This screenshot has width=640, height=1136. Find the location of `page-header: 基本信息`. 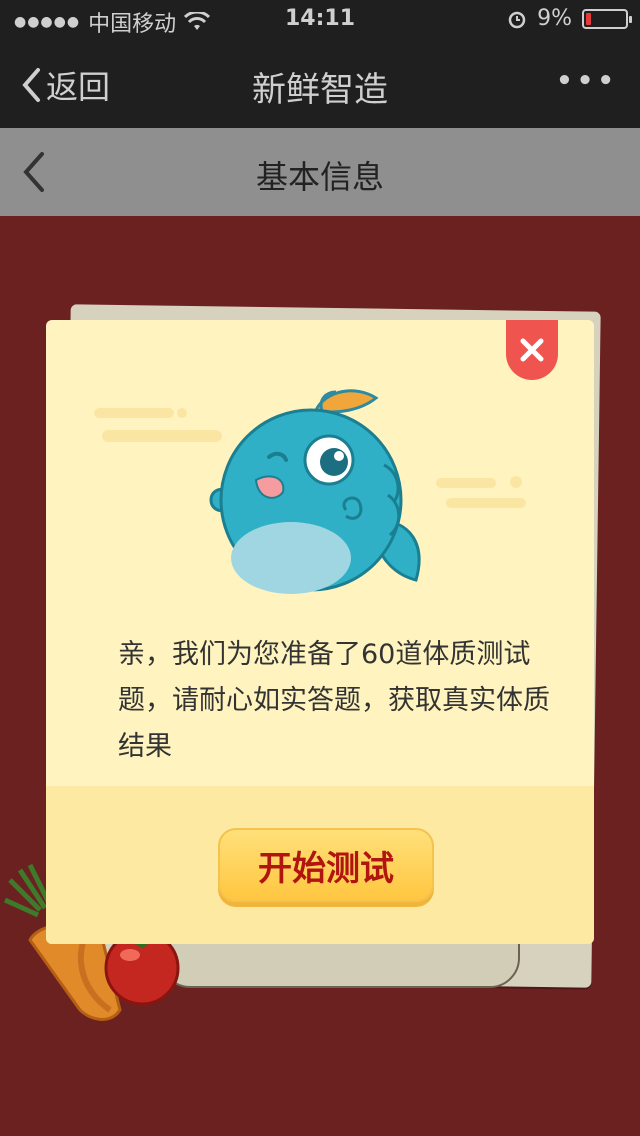

page-header: 基本信息 is located at coordinates (320, 172).